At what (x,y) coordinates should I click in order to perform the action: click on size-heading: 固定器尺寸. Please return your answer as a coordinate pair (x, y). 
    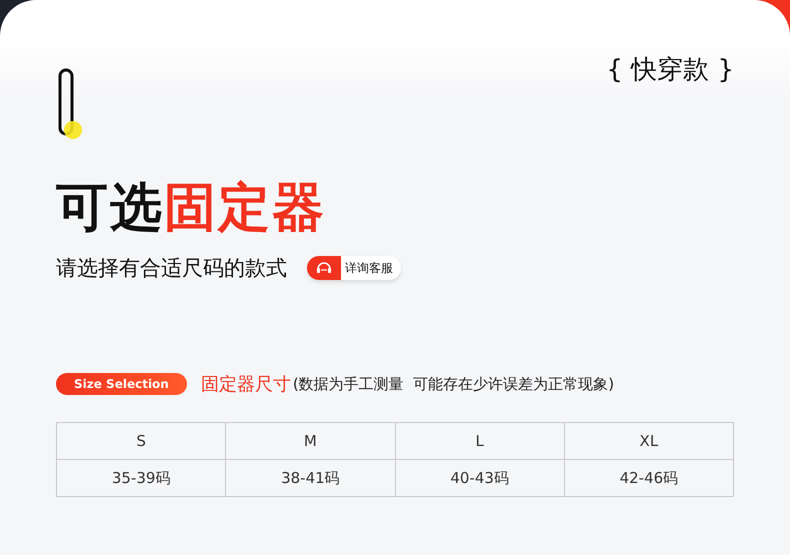
    Looking at the image, I should click on (245, 384).